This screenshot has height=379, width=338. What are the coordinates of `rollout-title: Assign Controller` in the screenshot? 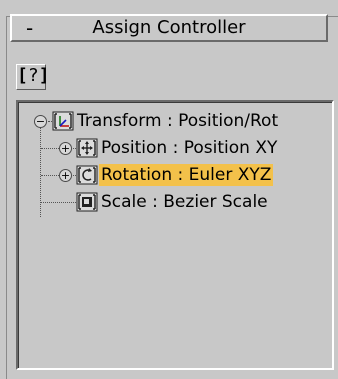 It's located at (169, 27).